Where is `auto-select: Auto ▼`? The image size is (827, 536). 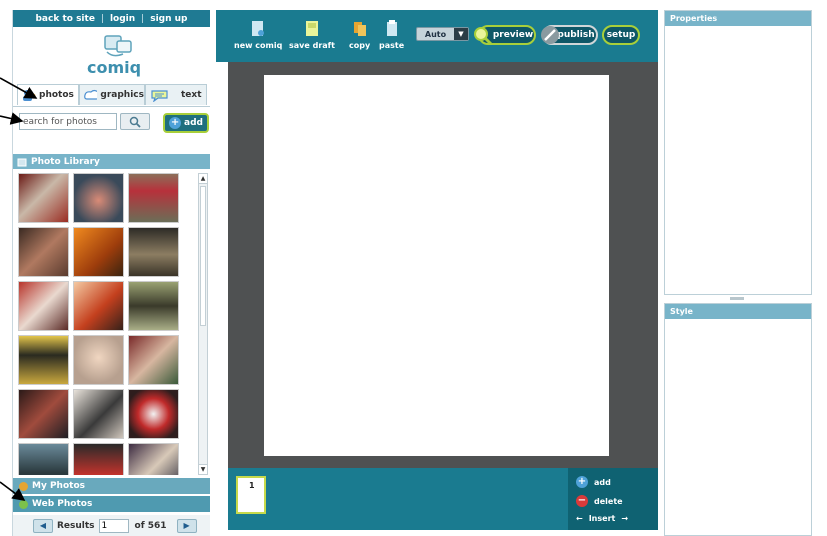 auto-select: Auto ▼ is located at coordinates (442, 34).